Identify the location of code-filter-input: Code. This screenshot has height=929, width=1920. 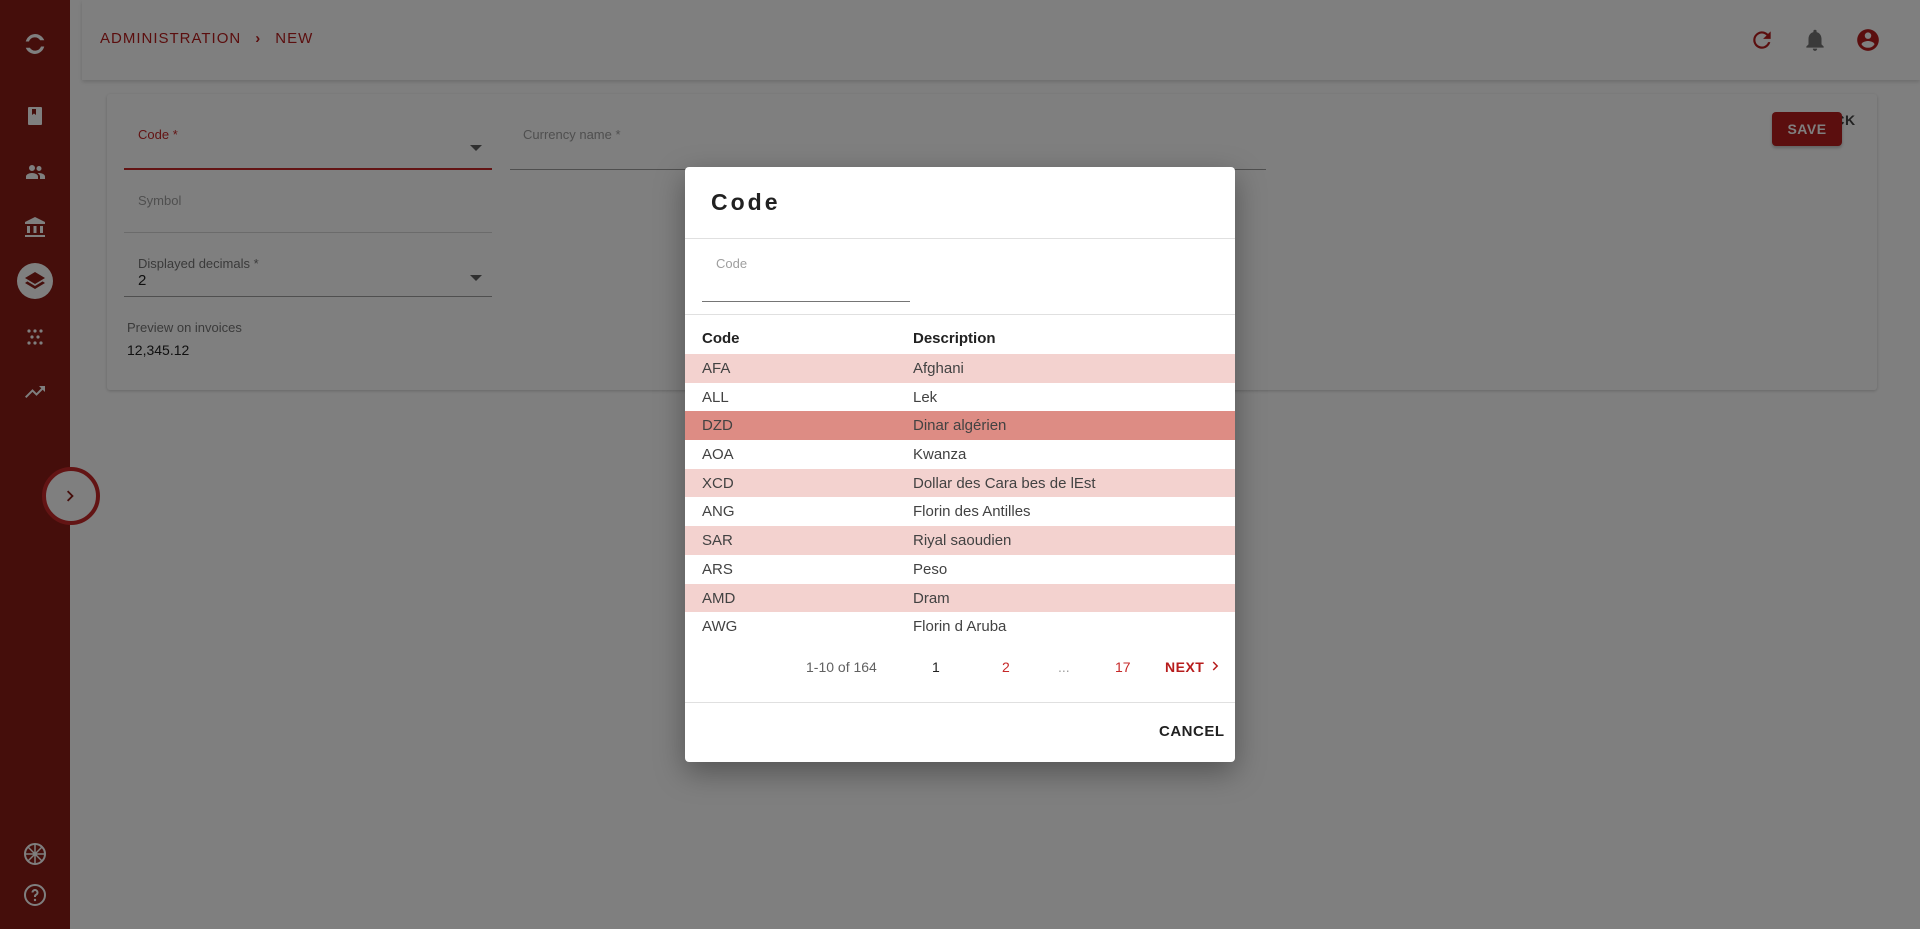
(806, 279).